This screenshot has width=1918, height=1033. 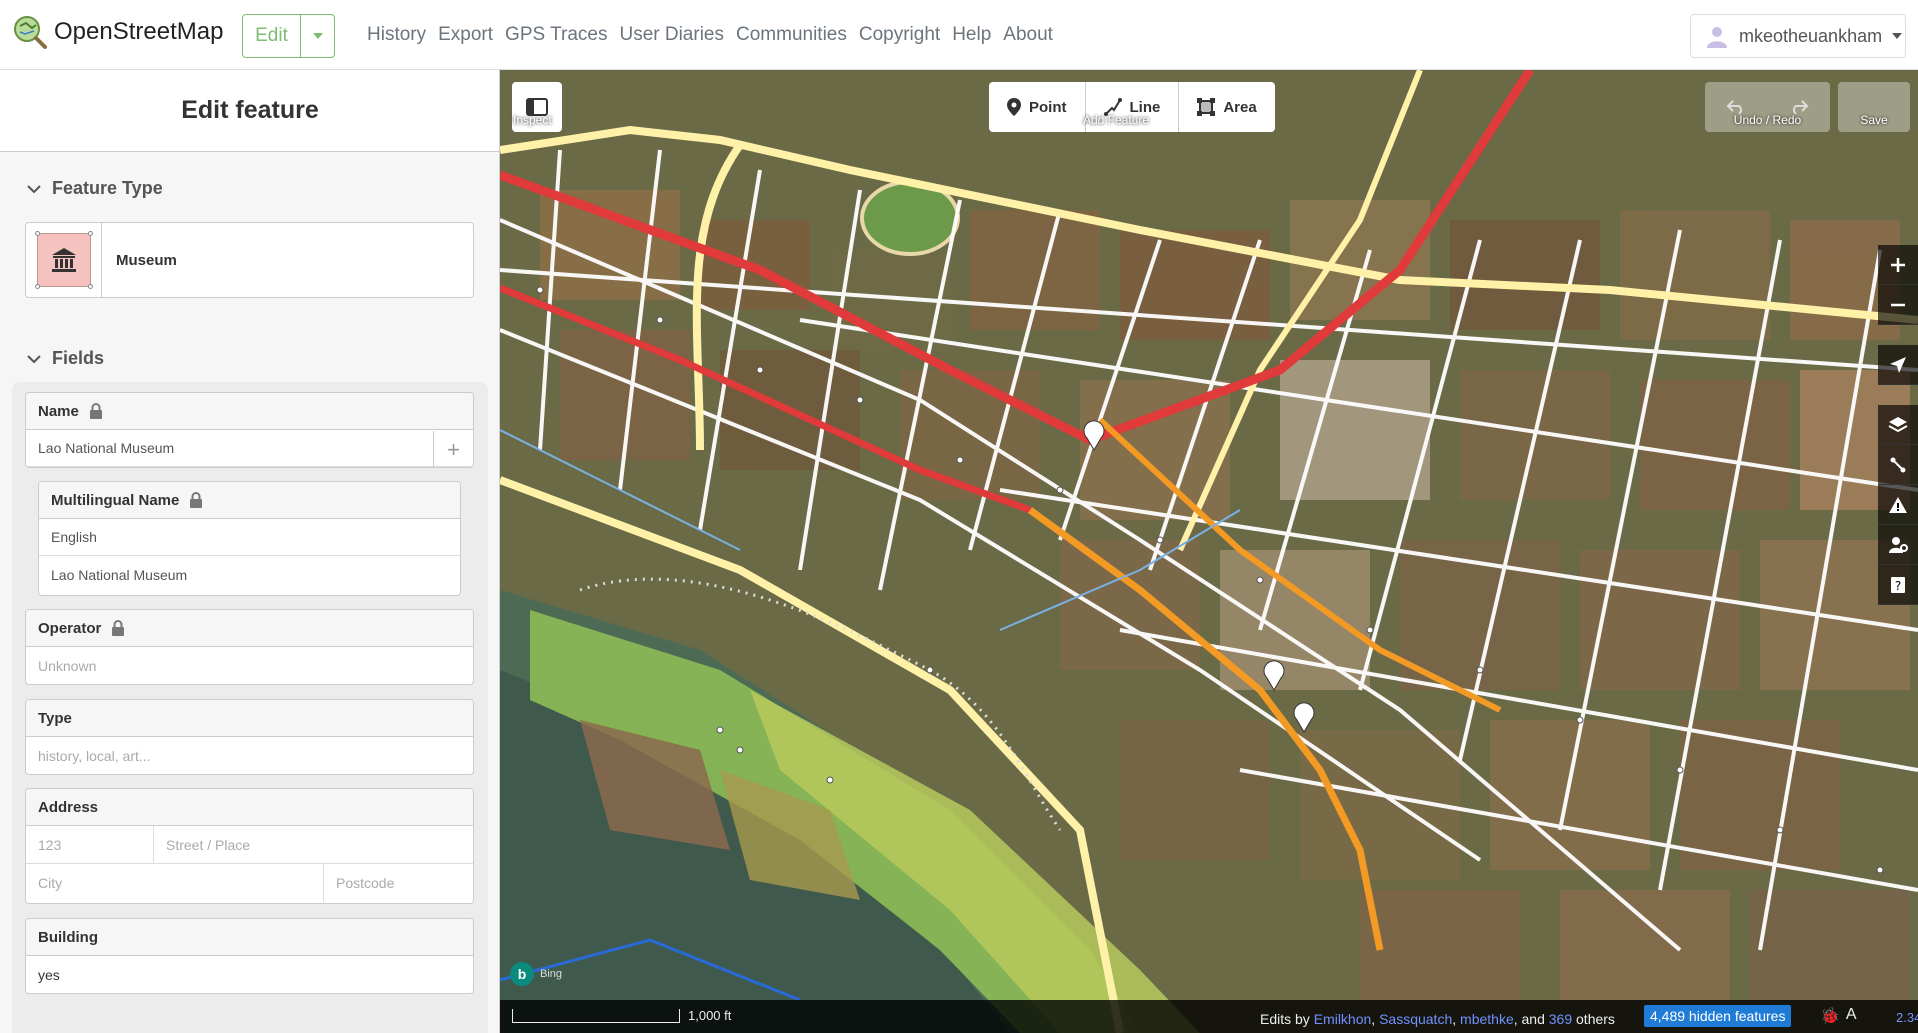 I want to click on hidden-features-badge: 4,489 hidden features, so click(x=1718, y=1016).